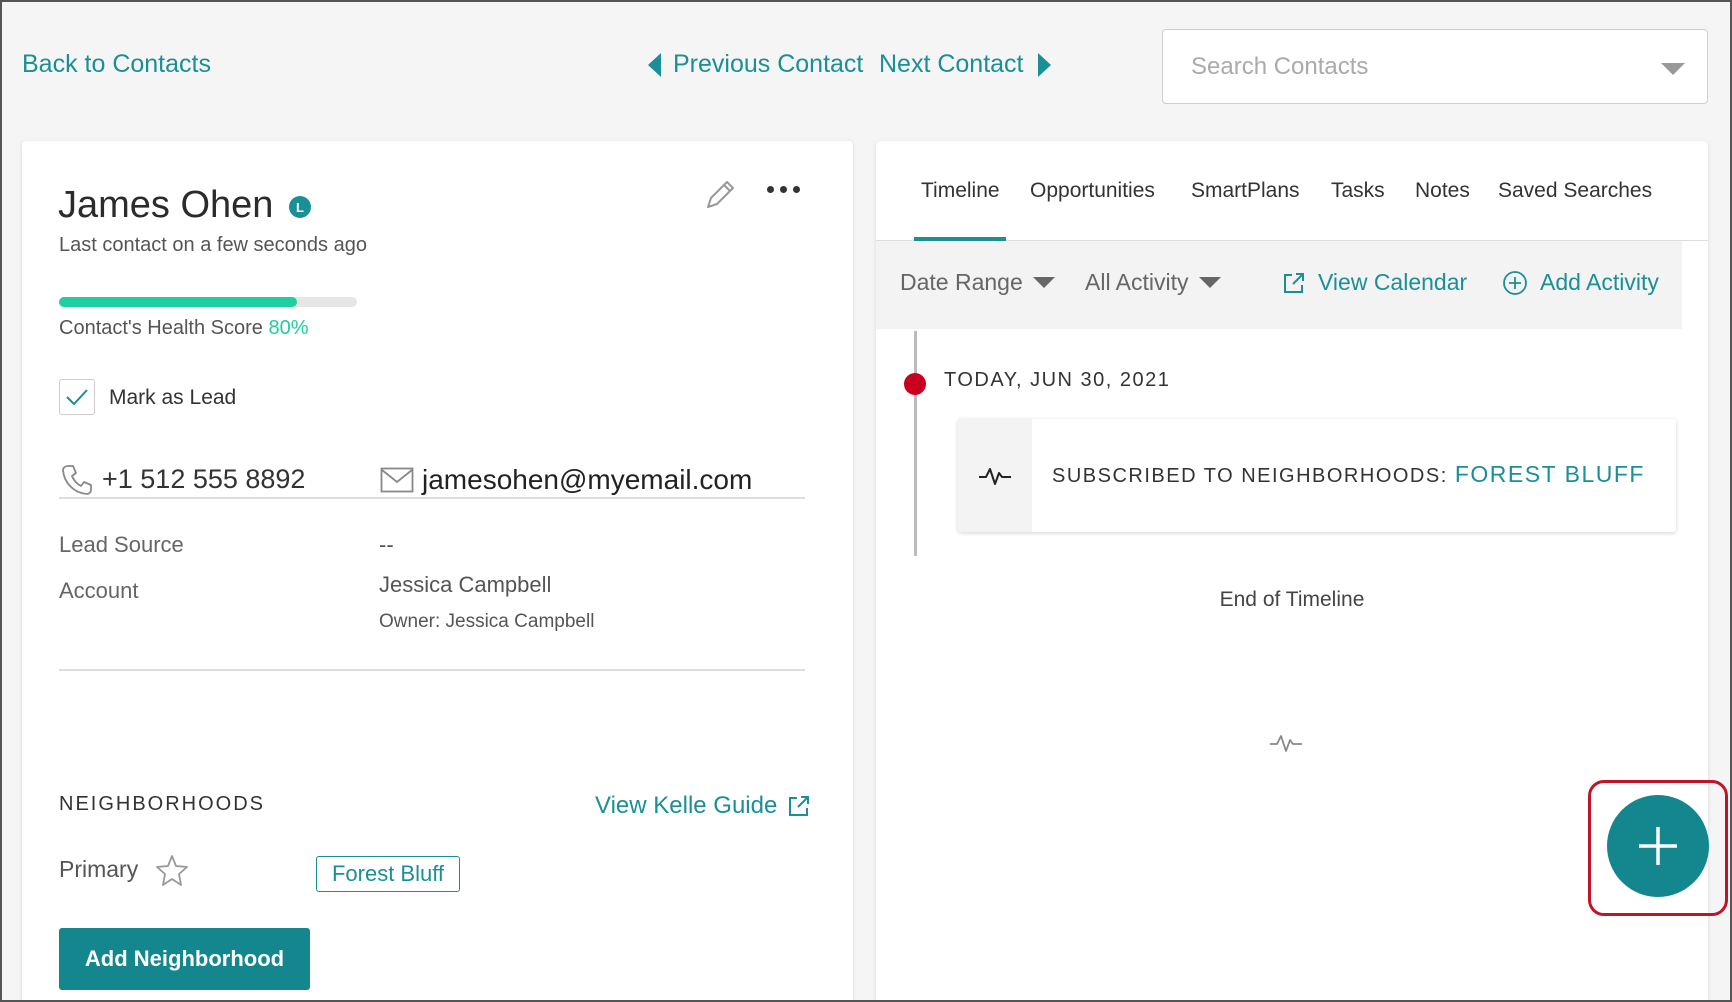  I want to click on chevron-right-icon, so click(1044, 64).